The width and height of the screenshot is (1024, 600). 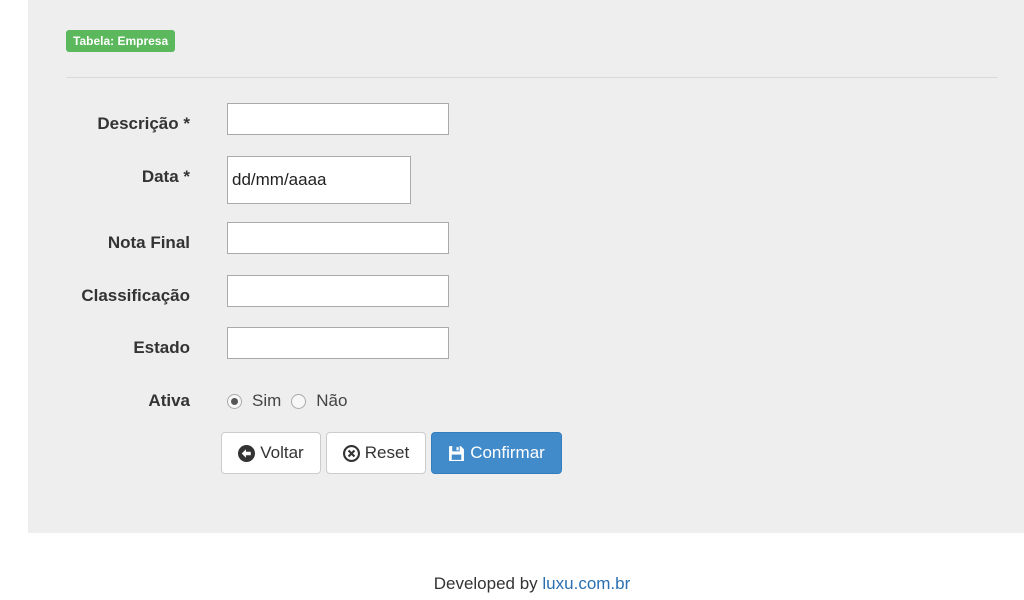 What do you see at coordinates (532, 77) in the screenshot?
I see `divider` at bounding box center [532, 77].